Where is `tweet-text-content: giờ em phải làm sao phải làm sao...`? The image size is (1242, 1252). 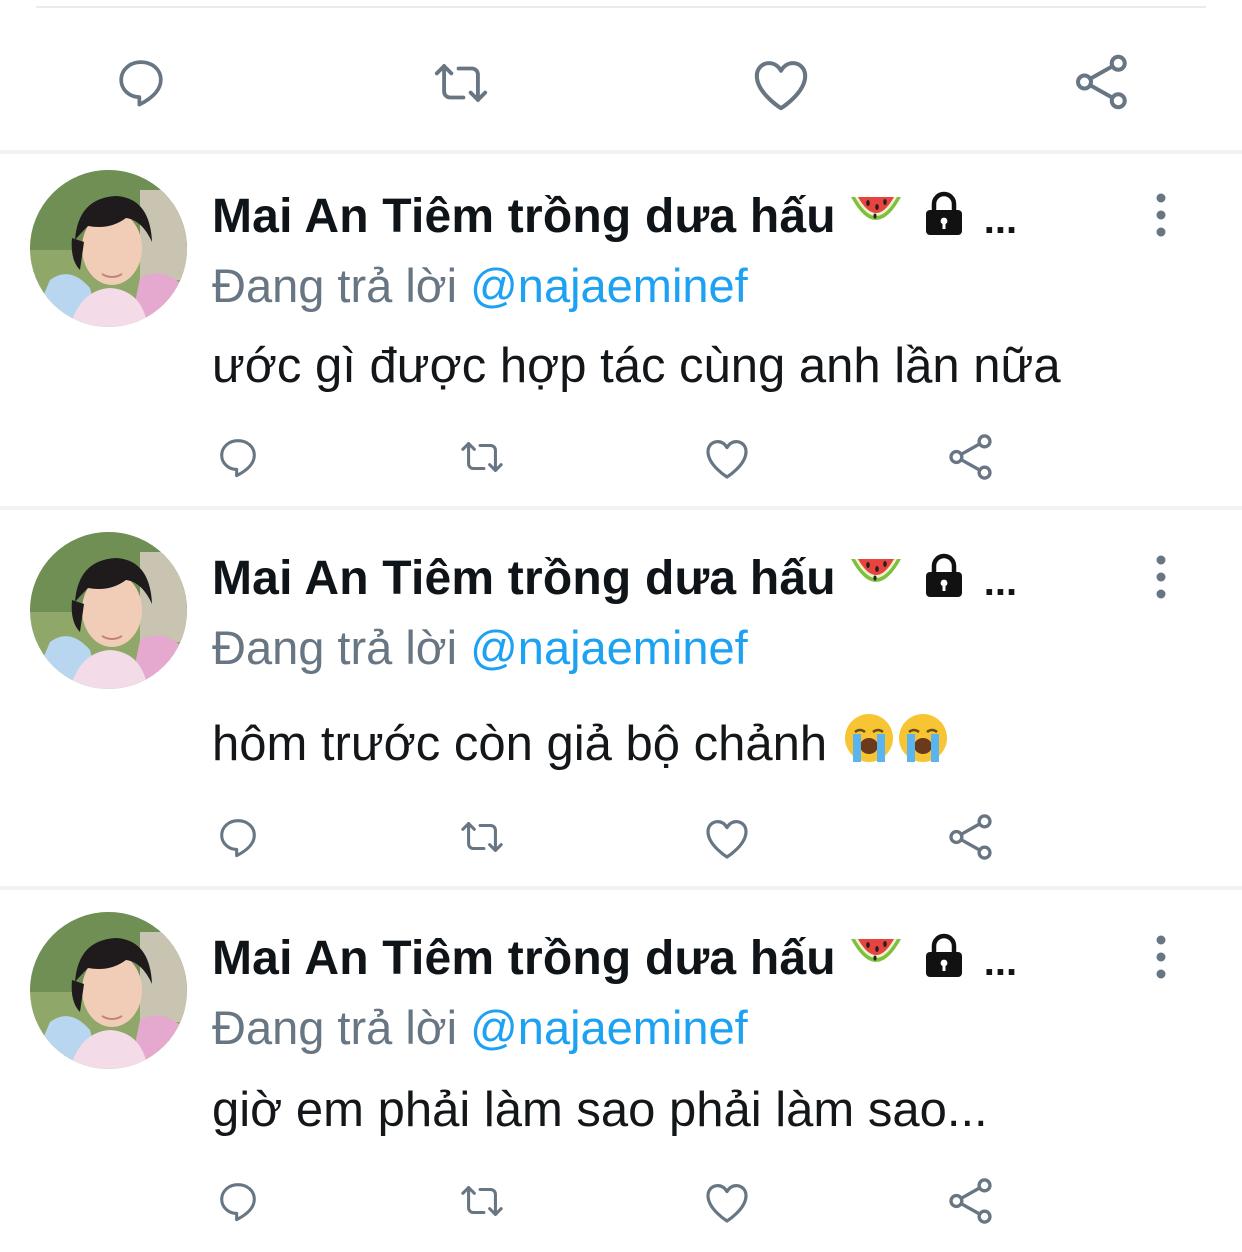
tweet-text-content: giờ em phải làm sao phải làm sao... is located at coordinates (600, 1110).